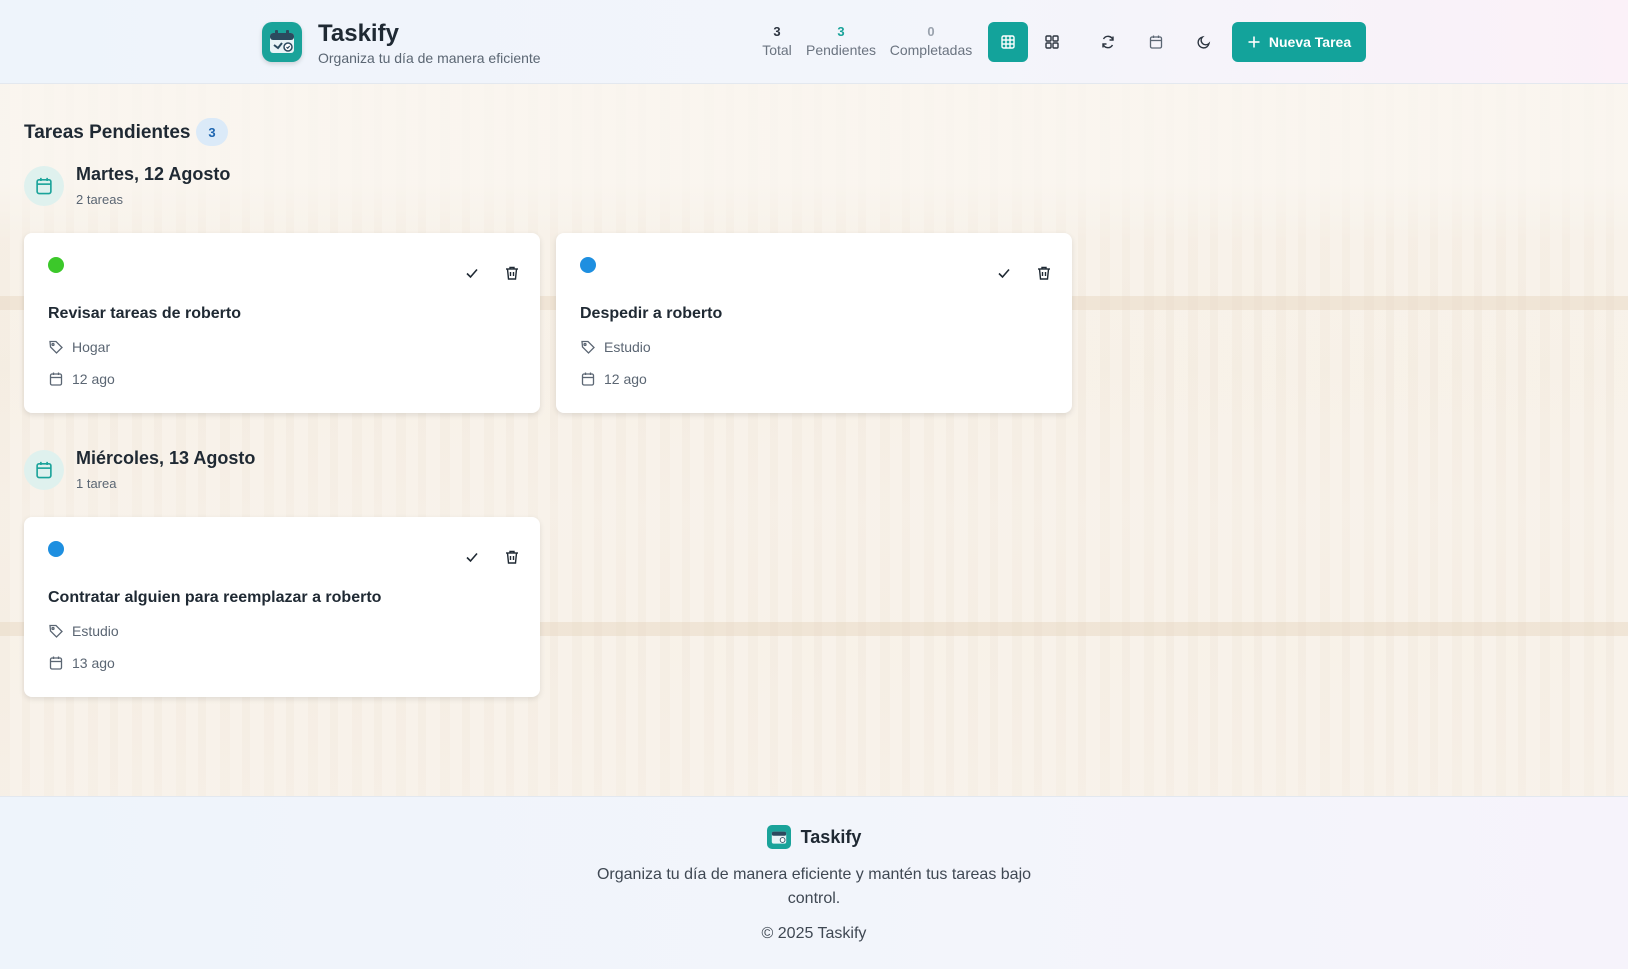 Image resolution: width=1628 pixels, height=969 pixels. I want to click on day-task-count: 1 tarea, so click(96, 483).